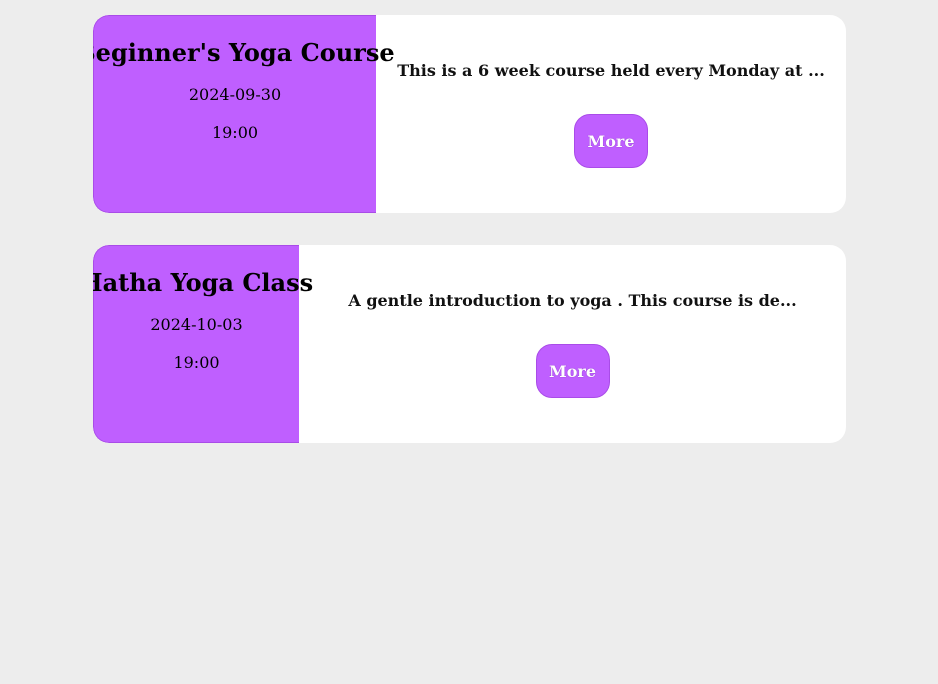 This screenshot has width=938, height=684. Describe the element at coordinates (235, 94) in the screenshot. I see `course-date: 2024-09-30` at that location.